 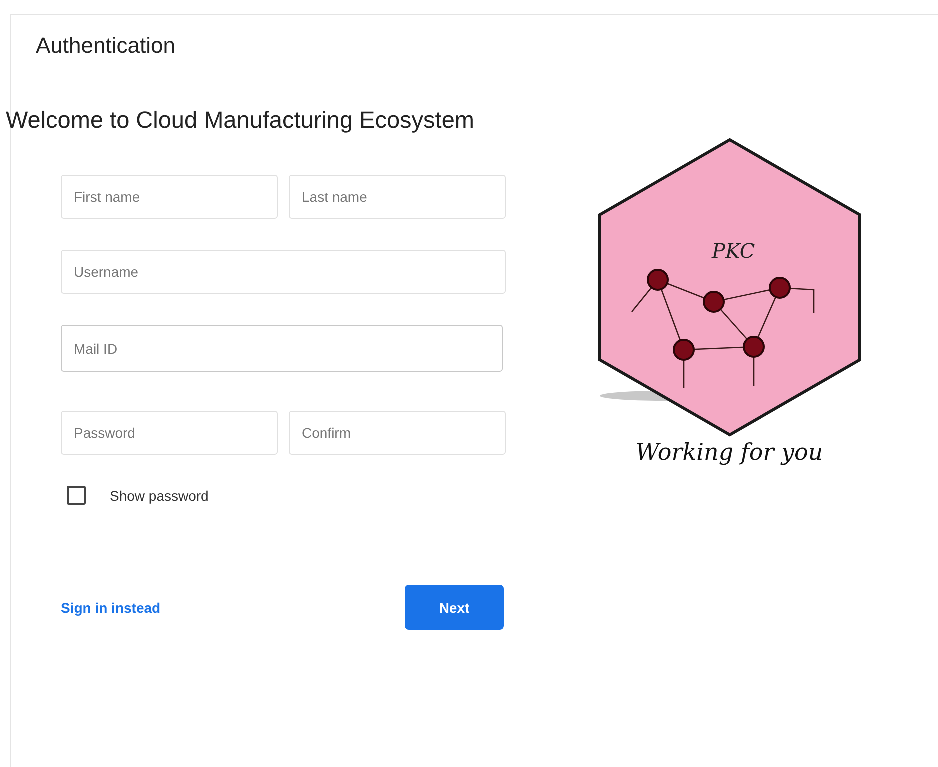 I want to click on input-field: Confirm, so click(x=397, y=433).